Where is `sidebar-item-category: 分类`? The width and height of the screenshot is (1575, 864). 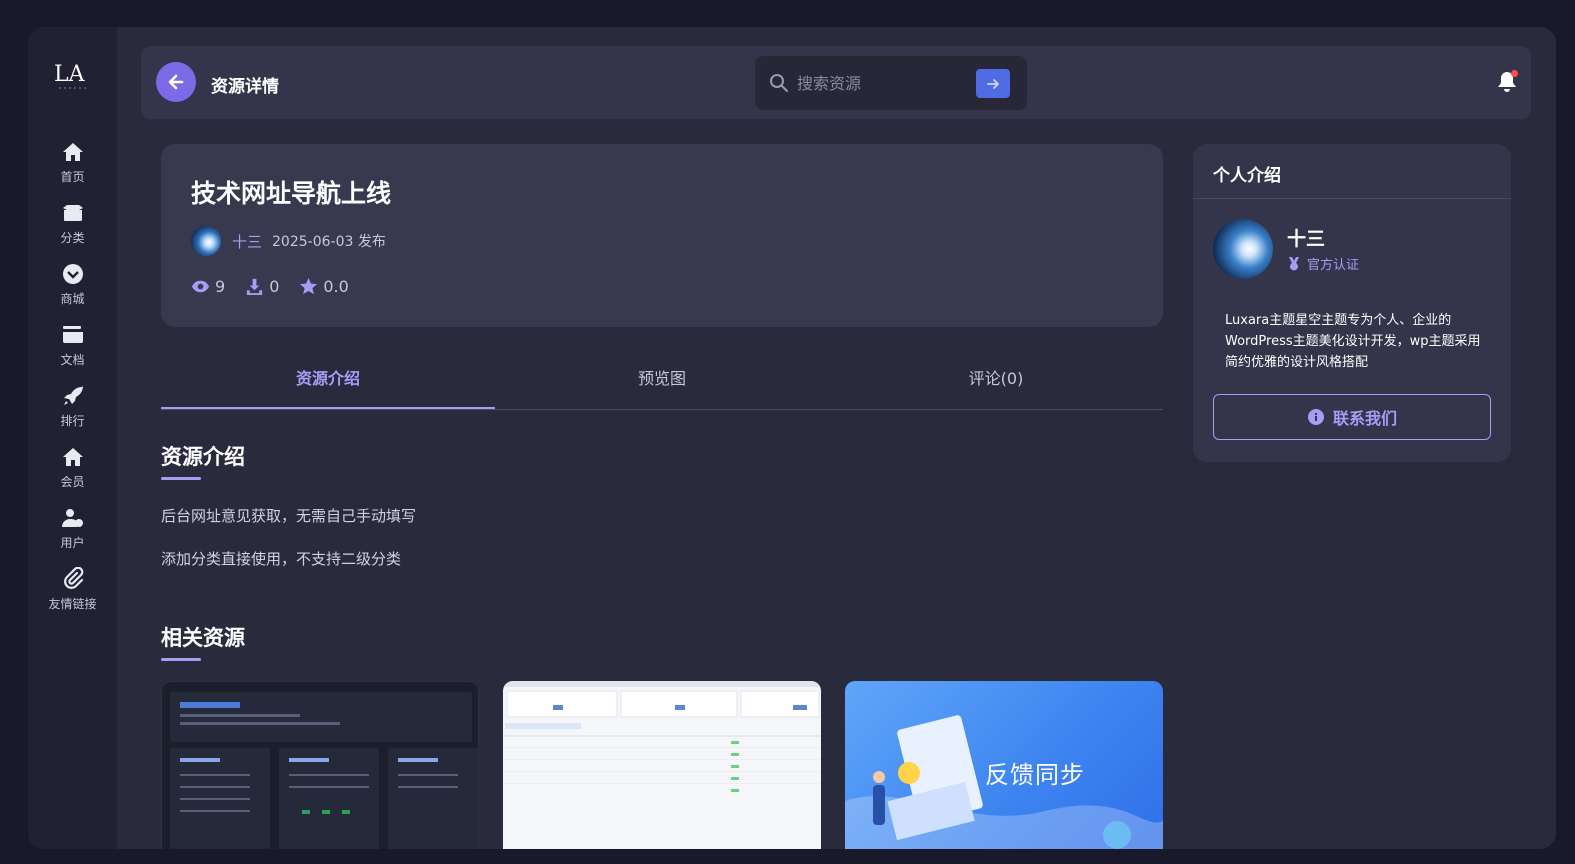 sidebar-item-category: 分类 is located at coordinates (72, 229).